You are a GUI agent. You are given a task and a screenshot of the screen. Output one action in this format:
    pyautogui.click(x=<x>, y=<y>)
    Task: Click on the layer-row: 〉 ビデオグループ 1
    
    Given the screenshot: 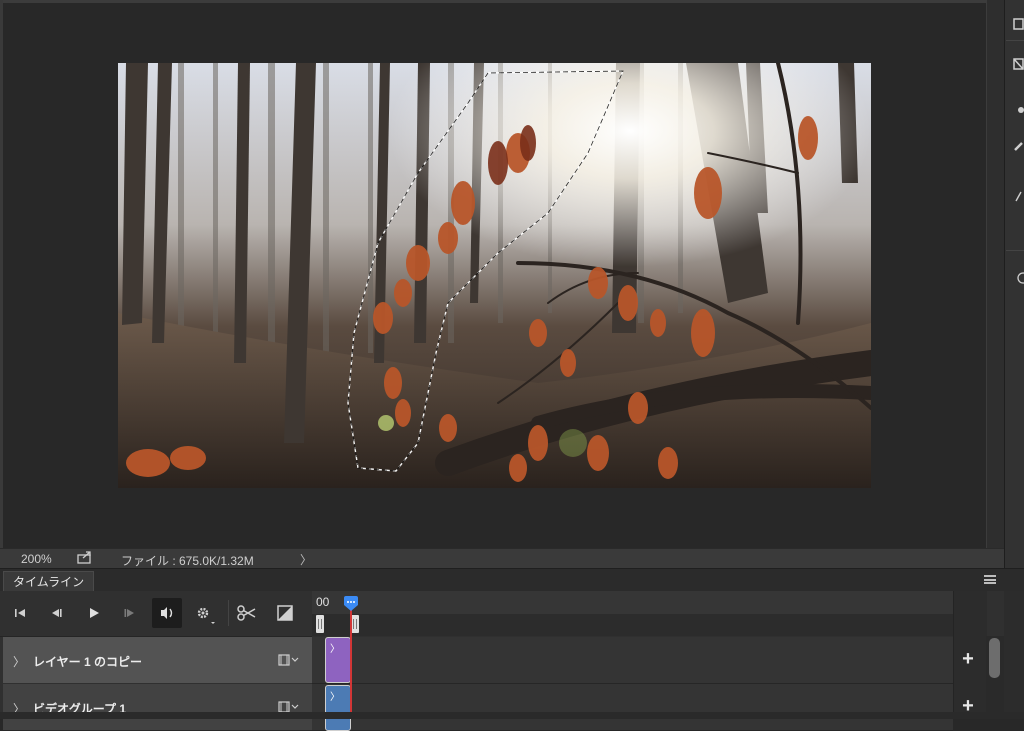 What is the action you would take?
    pyautogui.click(x=157, y=707)
    